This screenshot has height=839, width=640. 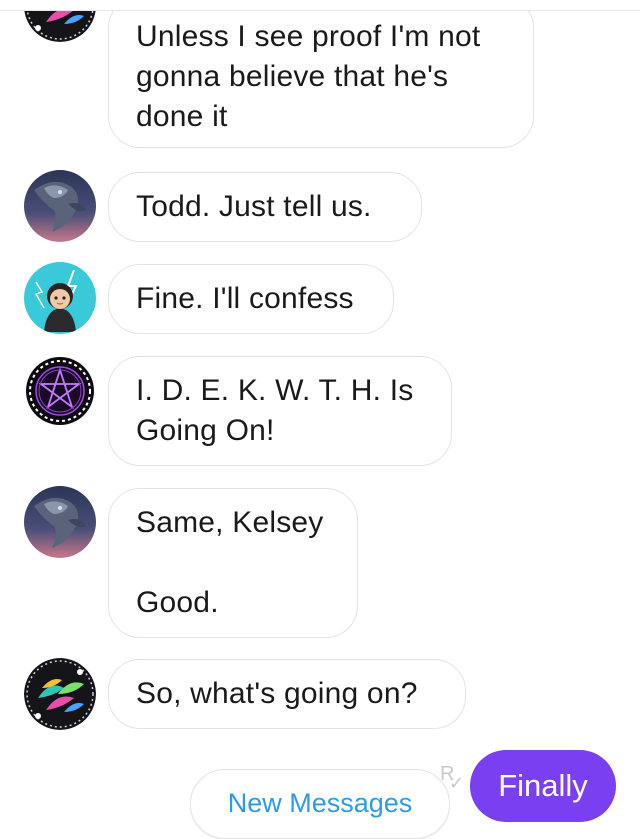 I want to click on read-receipt-icon: R ✓, so click(x=452, y=778).